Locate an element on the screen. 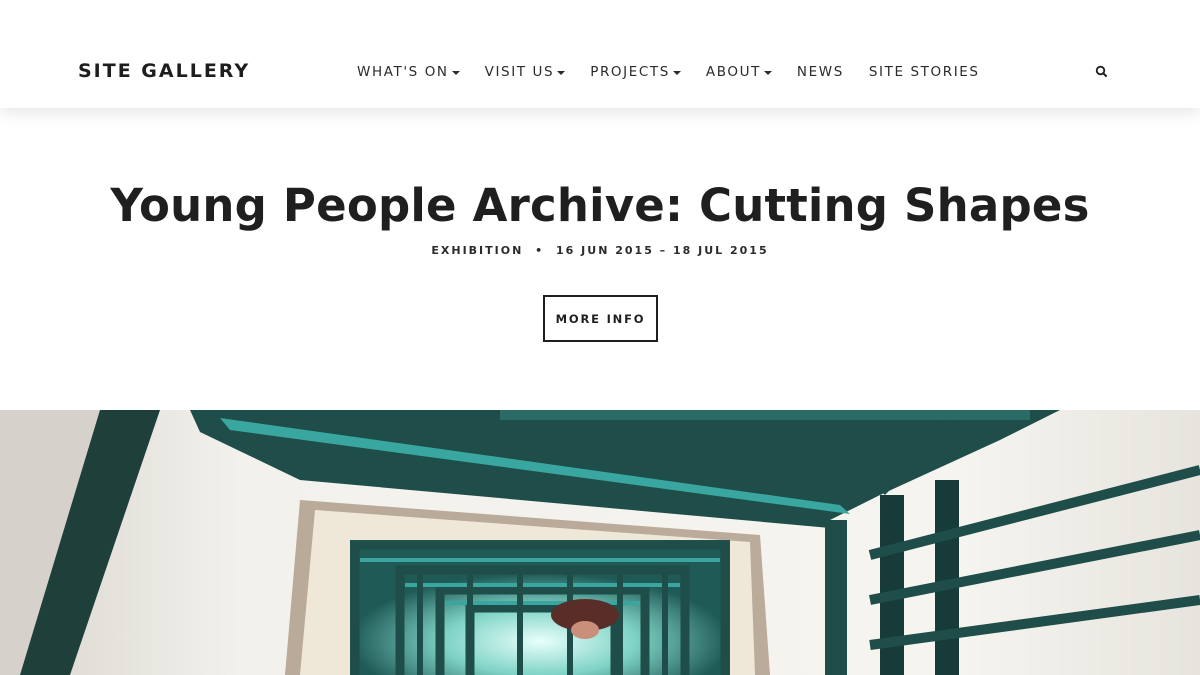 This screenshot has width=1200, height=675. search-icon is located at coordinates (1101, 71).